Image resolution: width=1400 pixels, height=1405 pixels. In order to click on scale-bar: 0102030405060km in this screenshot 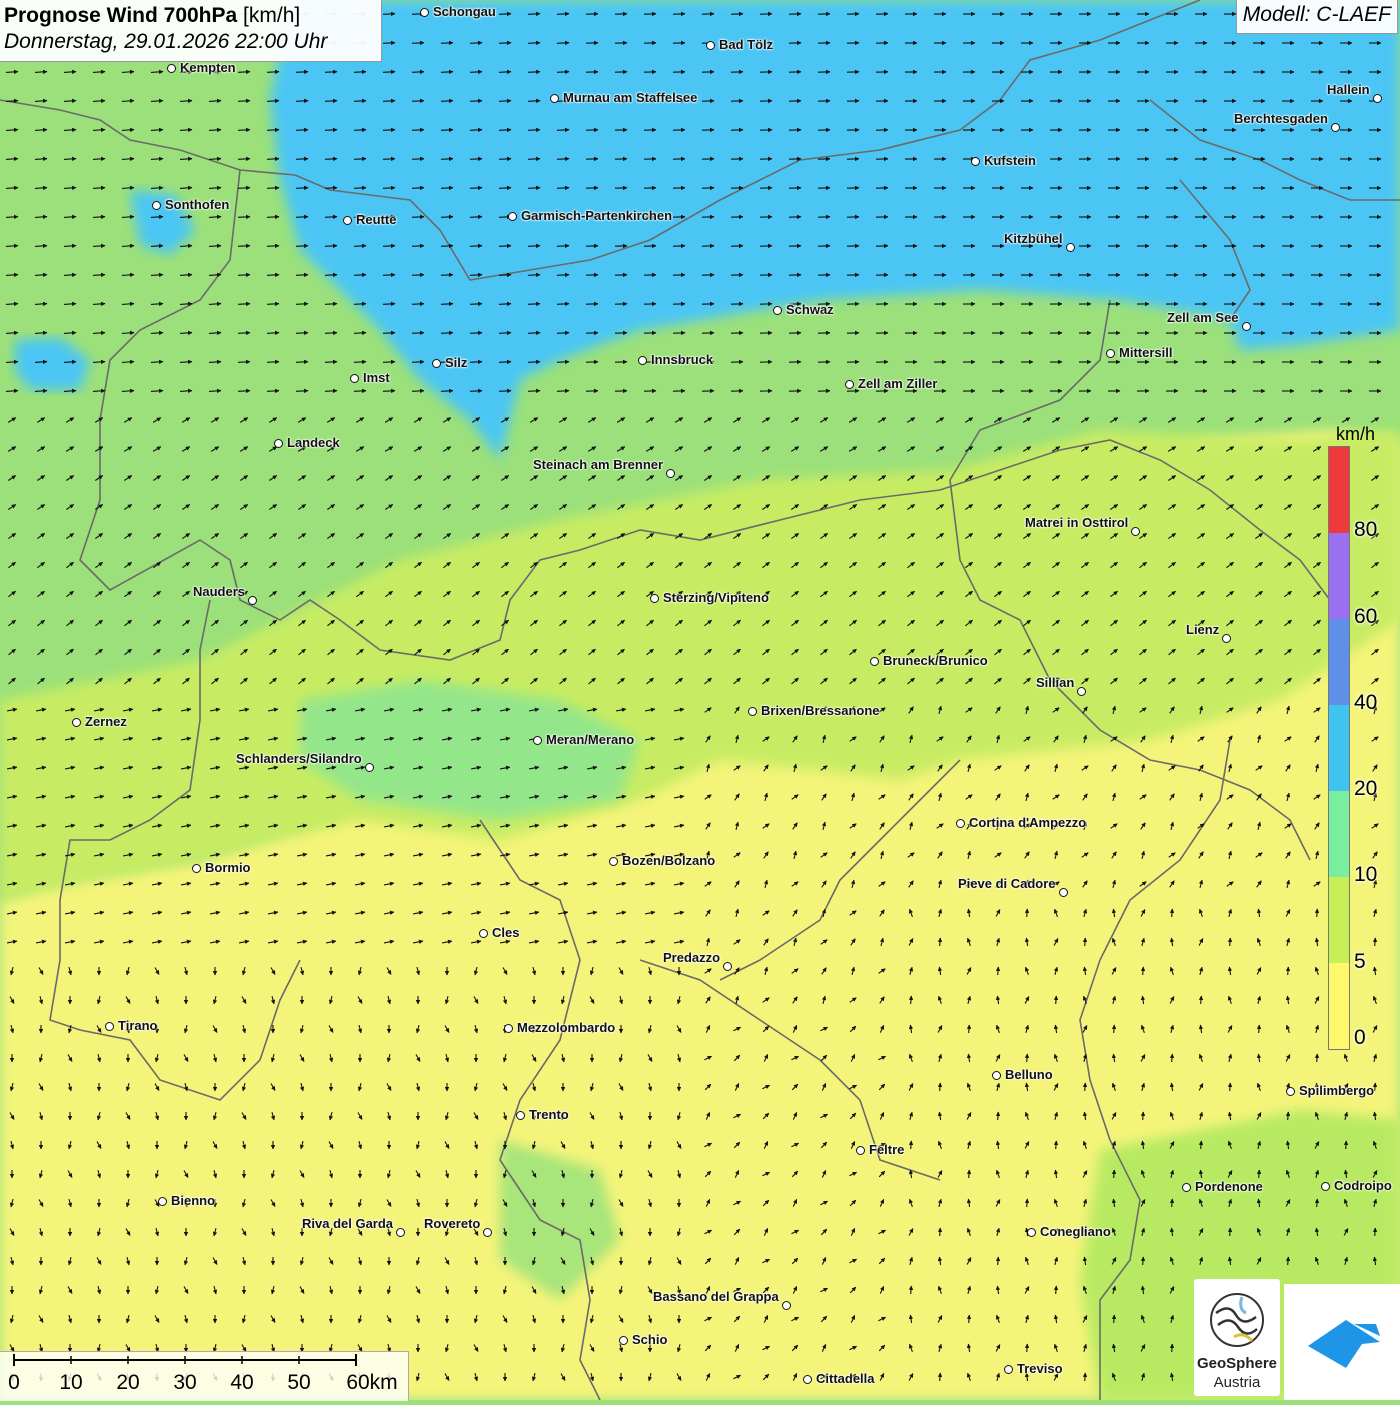, I will do `click(204, 1376)`.